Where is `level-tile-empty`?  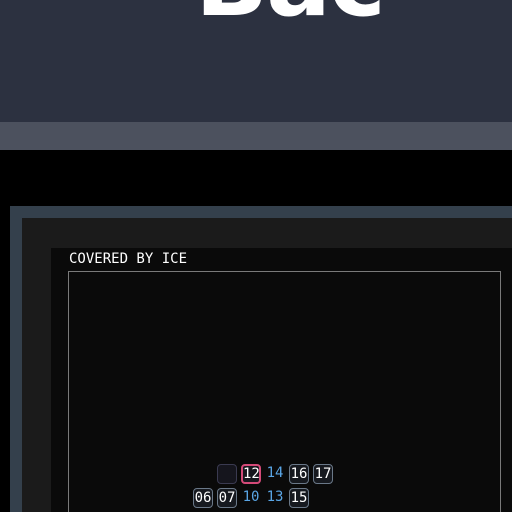 level-tile-empty is located at coordinates (227, 474).